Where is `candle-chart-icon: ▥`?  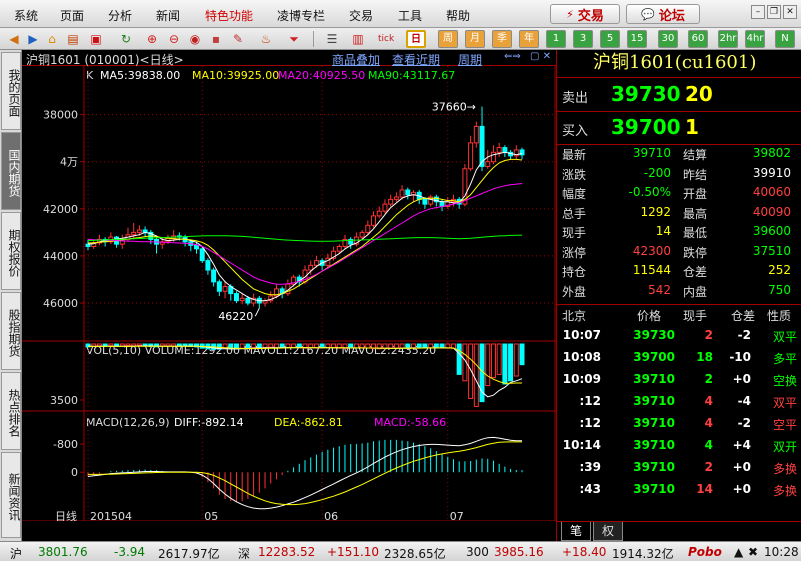 candle-chart-icon: ▥ is located at coordinates (358, 39).